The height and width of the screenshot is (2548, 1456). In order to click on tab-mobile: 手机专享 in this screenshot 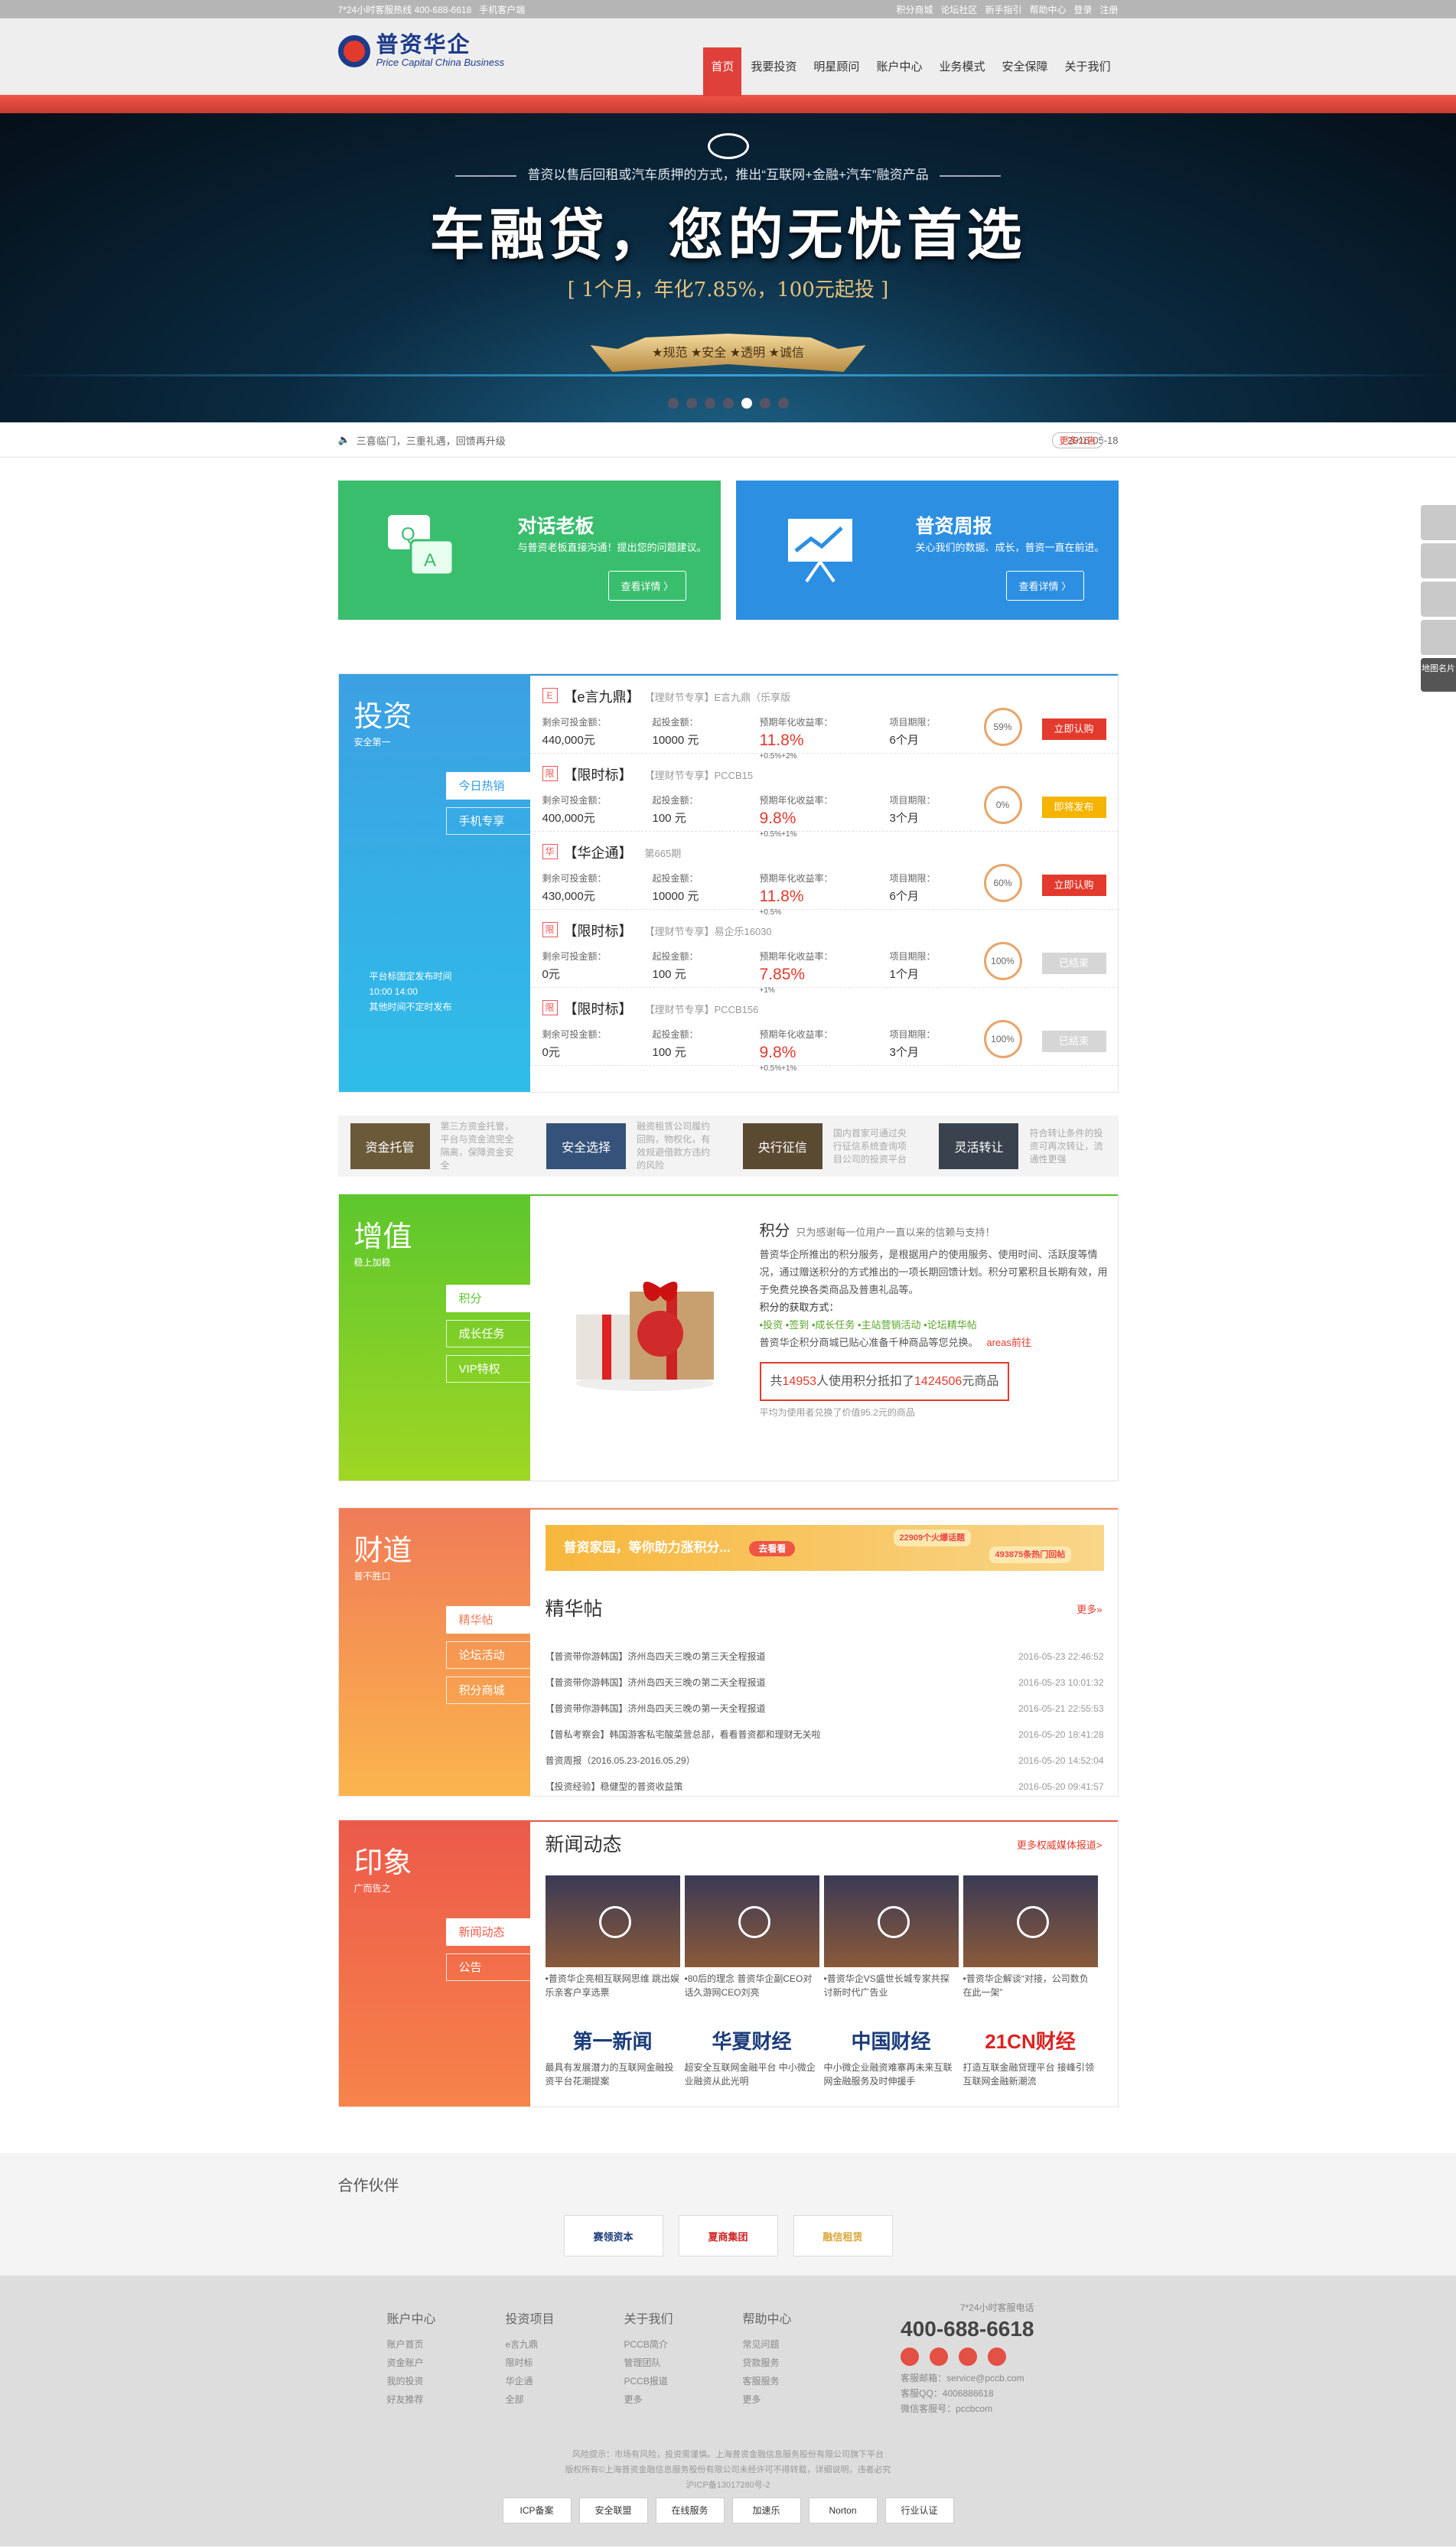, I will do `click(487, 821)`.